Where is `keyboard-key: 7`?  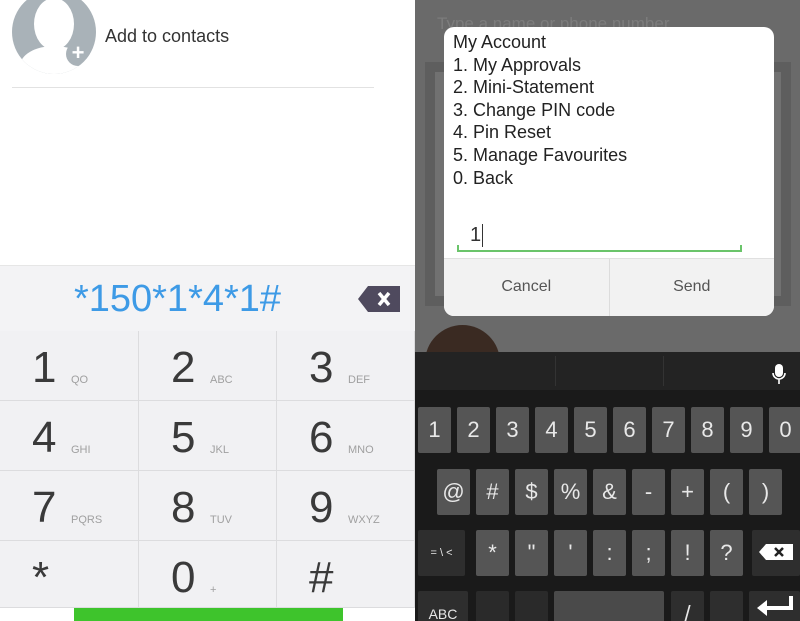 keyboard-key: 7 is located at coordinates (668, 430).